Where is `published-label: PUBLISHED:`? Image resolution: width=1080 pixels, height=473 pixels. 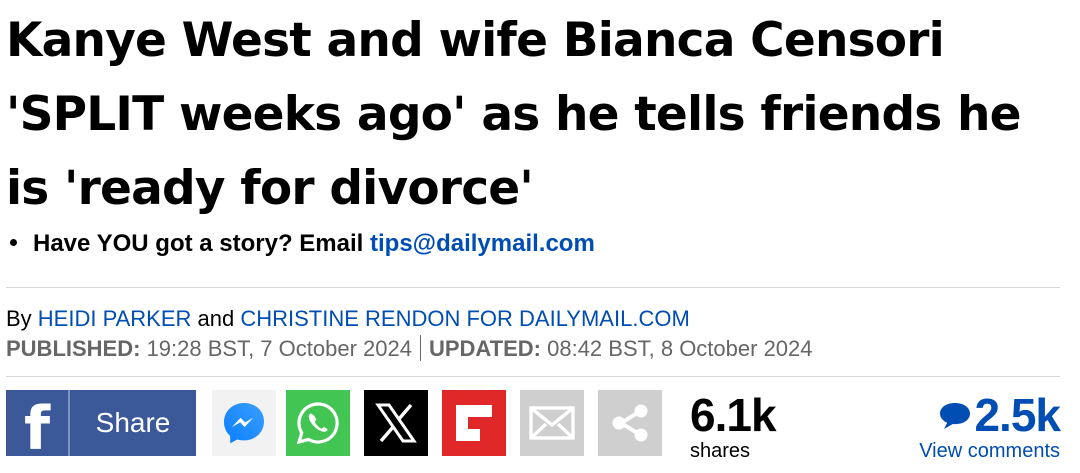
published-label: PUBLISHED: is located at coordinates (73, 348).